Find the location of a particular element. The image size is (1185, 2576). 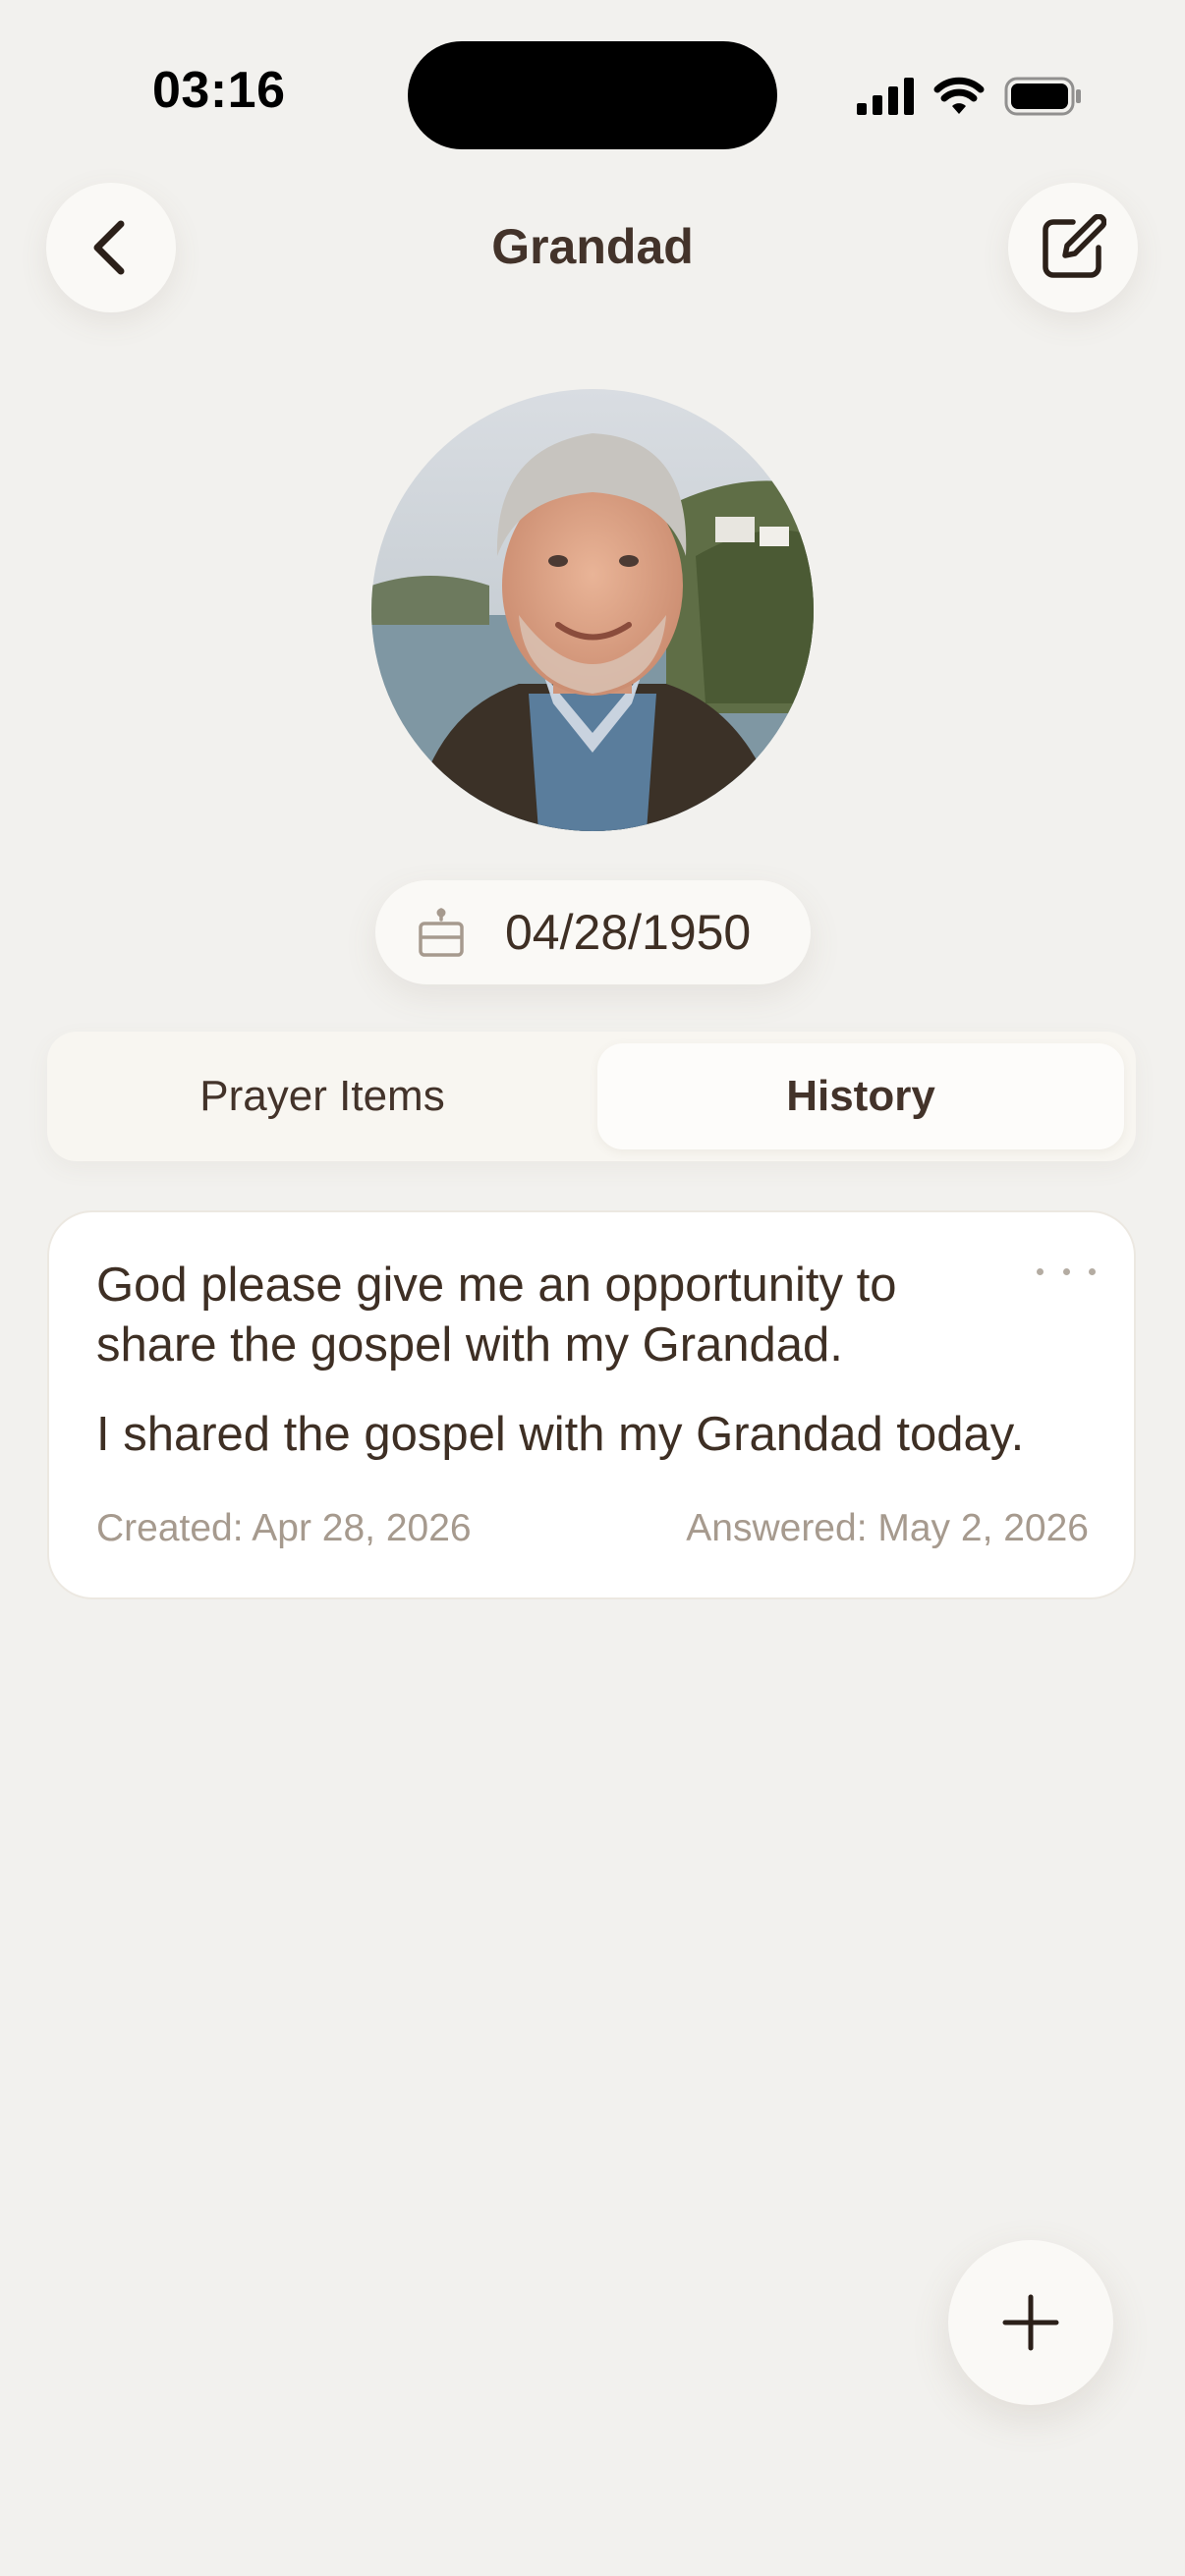

status-icons is located at coordinates (970, 96).